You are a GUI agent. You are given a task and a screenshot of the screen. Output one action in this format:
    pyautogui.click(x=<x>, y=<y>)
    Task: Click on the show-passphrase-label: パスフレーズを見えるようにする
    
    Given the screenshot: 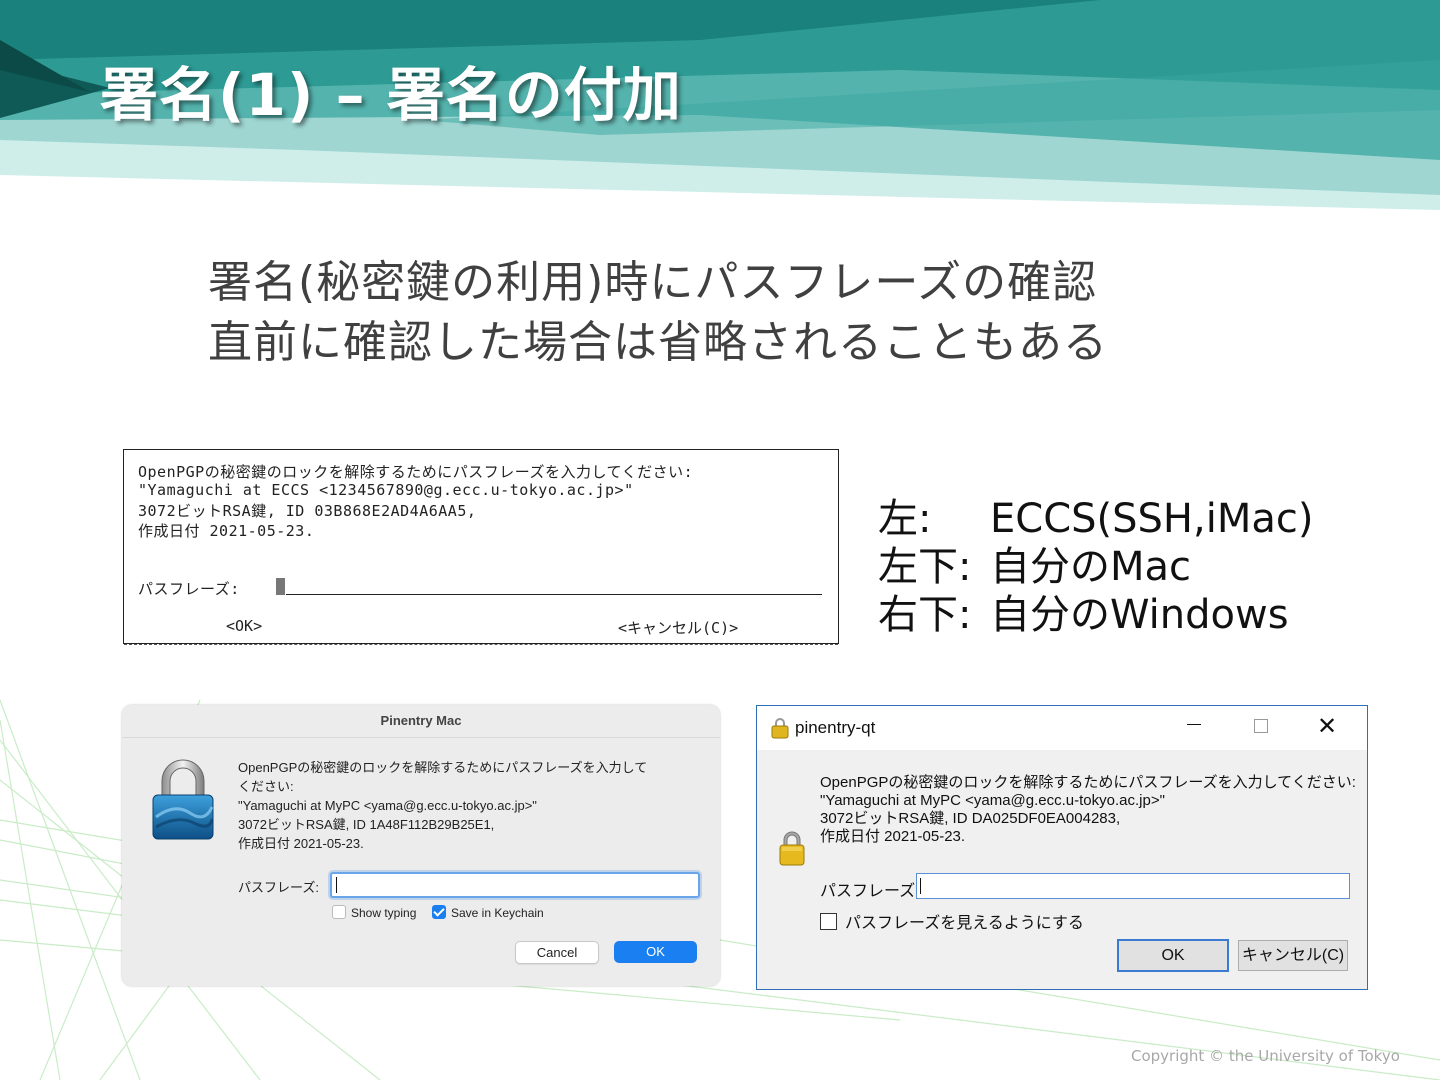 What is the action you would take?
    pyautogui.click(x=964, y=923)
    